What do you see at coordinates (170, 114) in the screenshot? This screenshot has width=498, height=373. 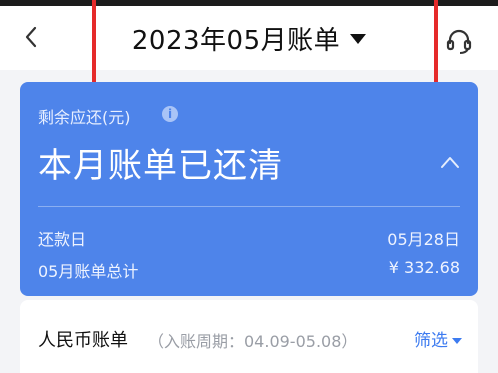 I see `info-icon: i` at bounding box center [170, 114].